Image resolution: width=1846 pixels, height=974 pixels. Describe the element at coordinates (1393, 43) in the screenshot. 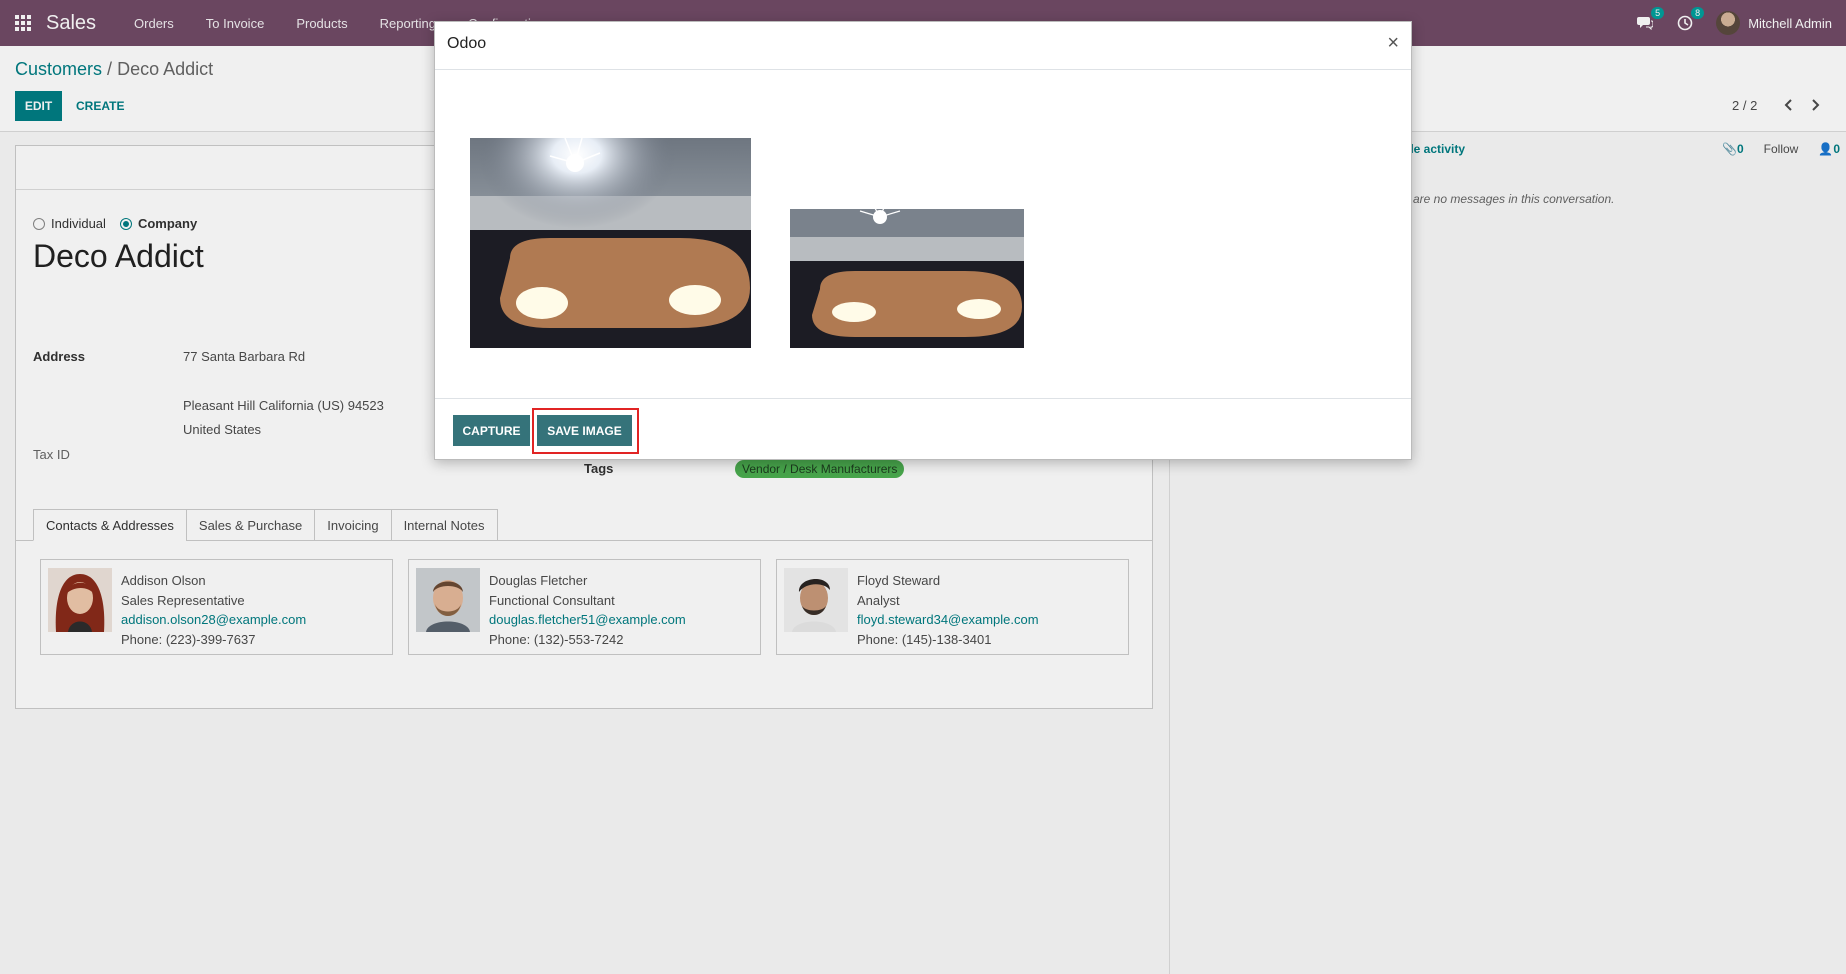

I see `close-icon: ×` at that location.